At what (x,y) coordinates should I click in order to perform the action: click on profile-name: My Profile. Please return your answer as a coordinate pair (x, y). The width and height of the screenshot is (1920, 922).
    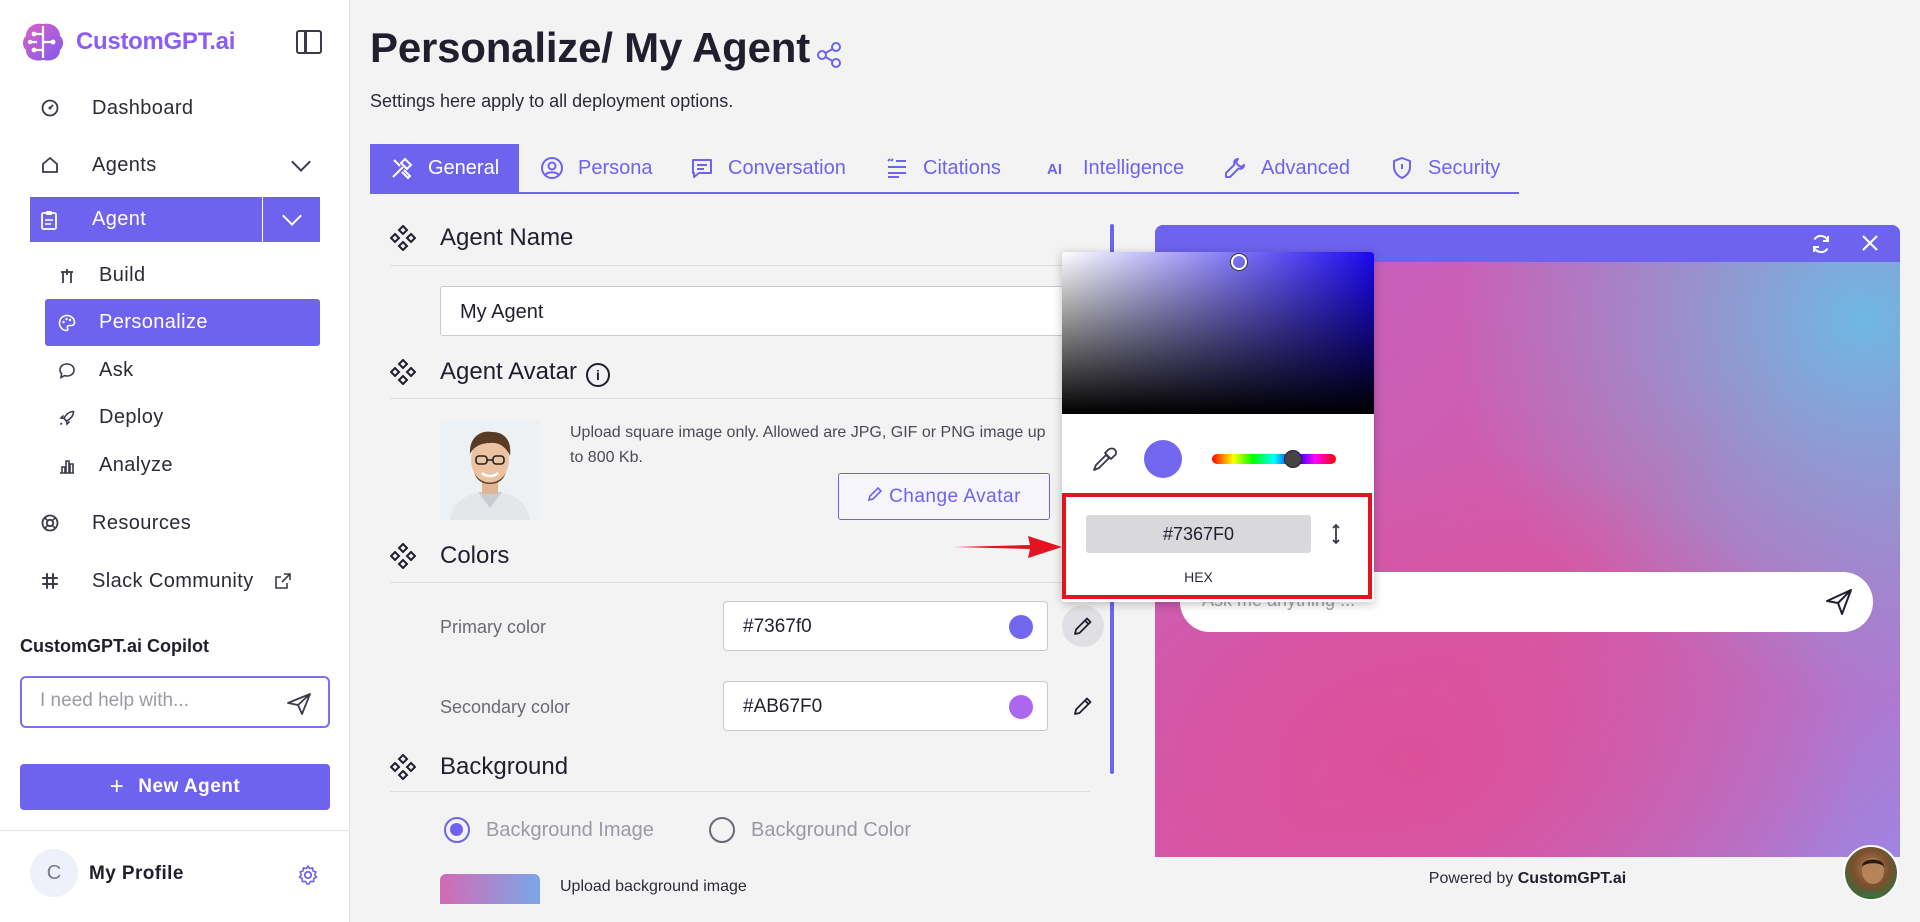
    Looking at the image, I should click on (136, 874).